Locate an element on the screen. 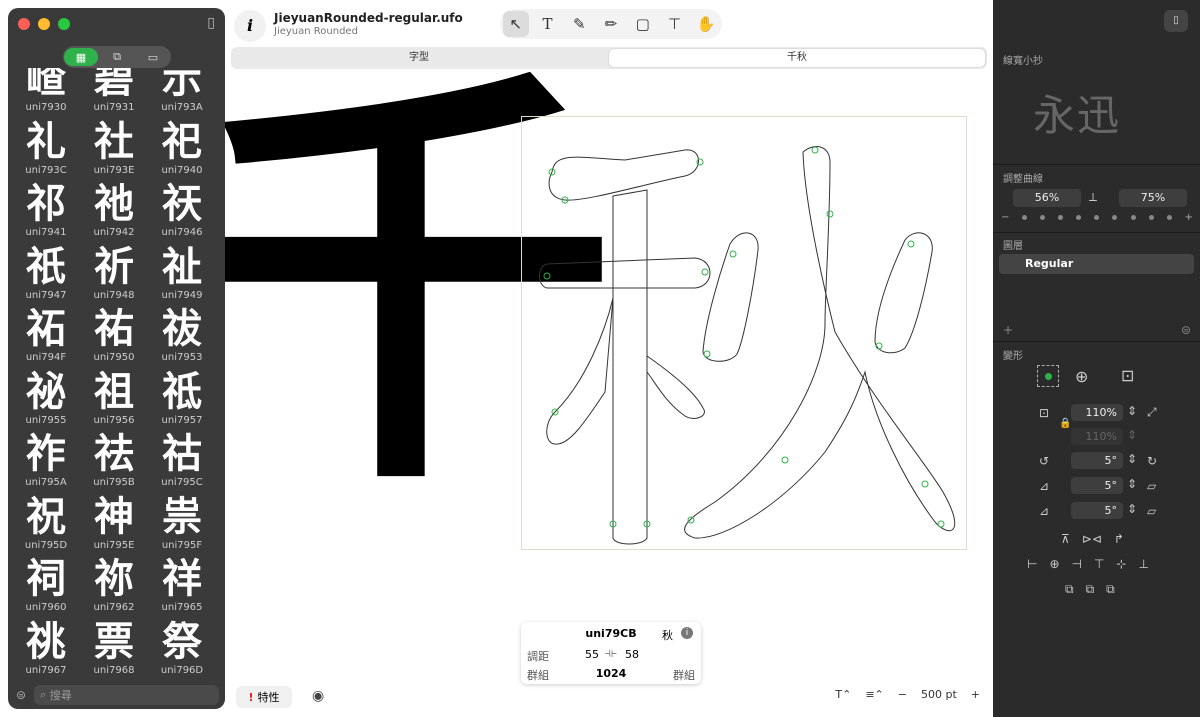 The width and height of the screenshot is (1200, 717). layer-item-regular: Regular is located at coordinates (1096, 264).